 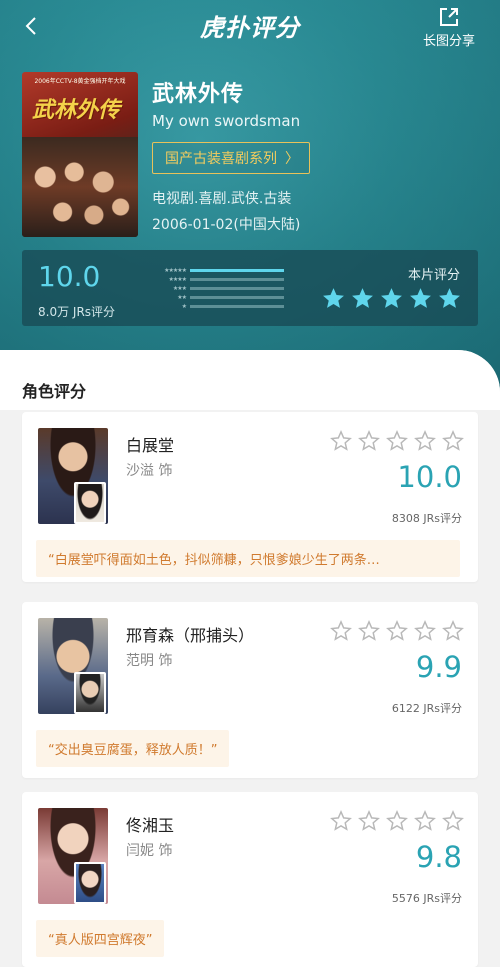 What do you see at coordinates (438, 667) in the screenshot?
I see `role-score: 9.9` at bounding box center [438, 667].